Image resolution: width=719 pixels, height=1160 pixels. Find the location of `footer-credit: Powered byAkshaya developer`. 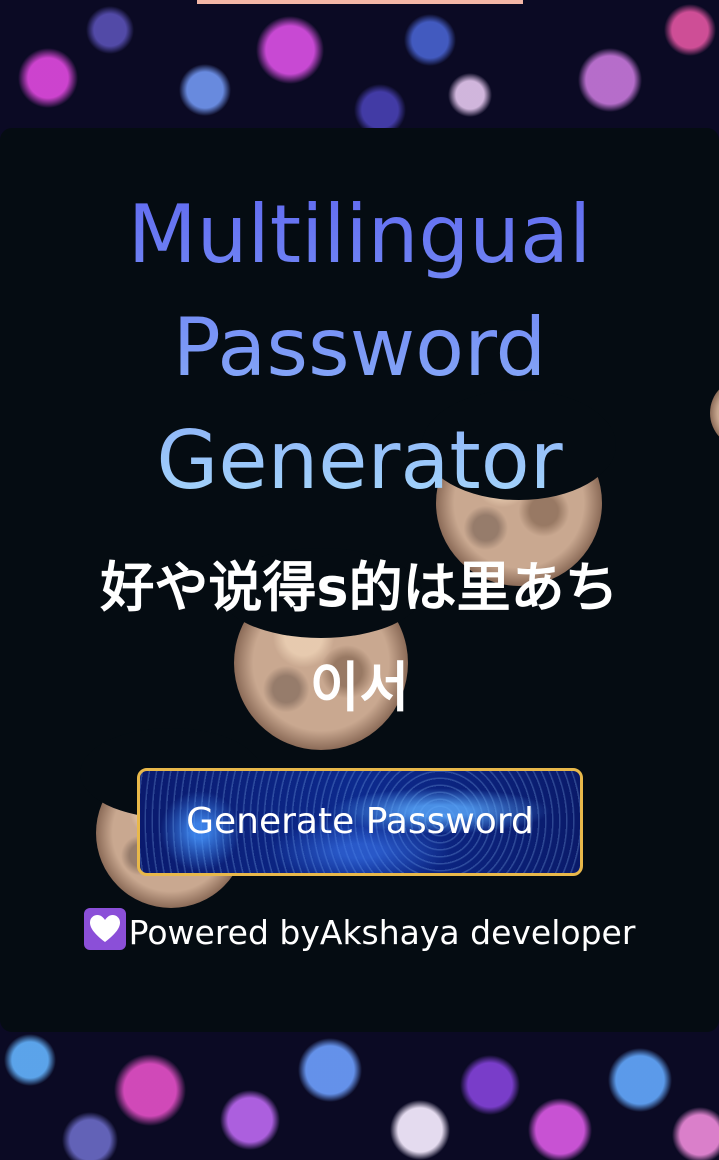

footer-credit: Powered byAkshaya developer is located at coordinates (359, 933).